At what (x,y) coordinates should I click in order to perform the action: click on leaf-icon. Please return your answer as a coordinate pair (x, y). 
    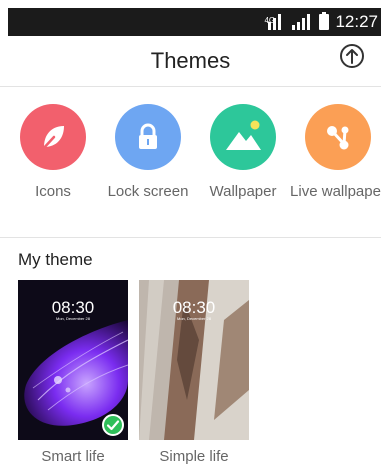
    Looking at the image, I should click on (53, 137).